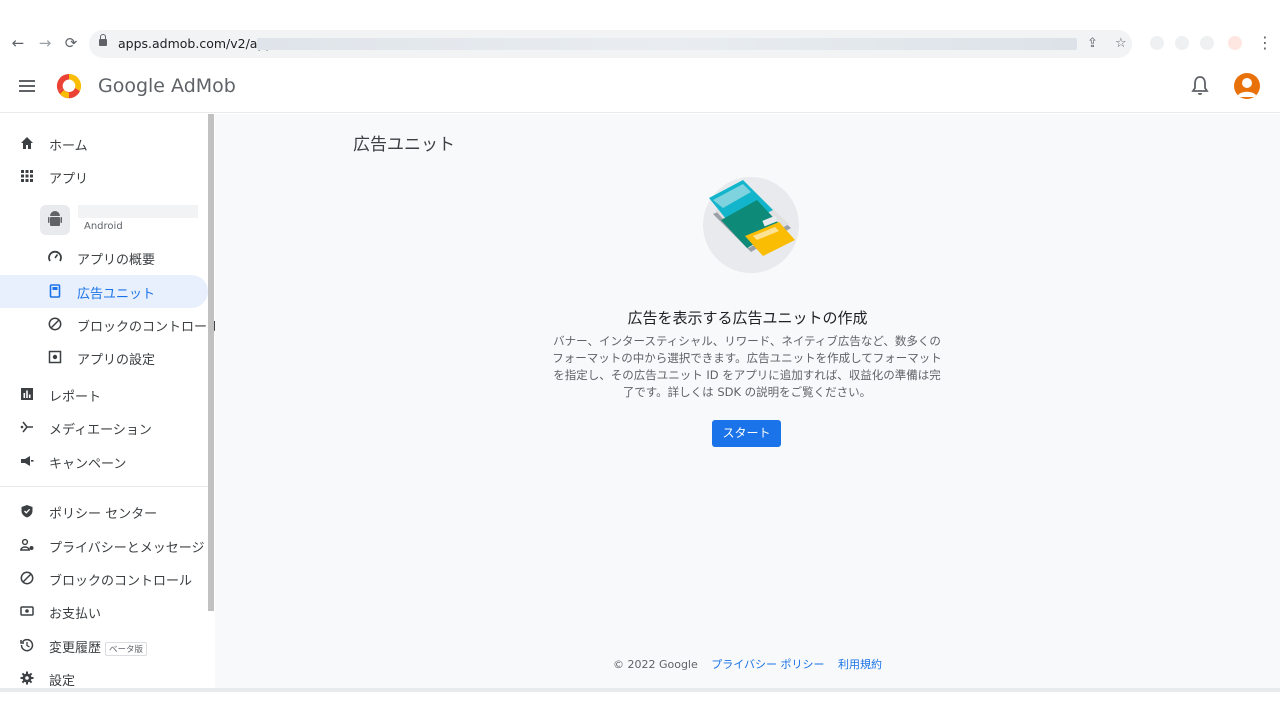 The image size is (1280, 720). Describe the element at coordinates (767, 664) in the screenshot. I see `privacy-policy-link: プライバシー ポリシー` at that location.